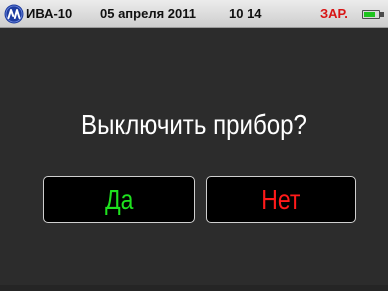  Describe the element at coordinates (334, 13) in the screenshot. I see `charging-label: ЗАР.` at that location.